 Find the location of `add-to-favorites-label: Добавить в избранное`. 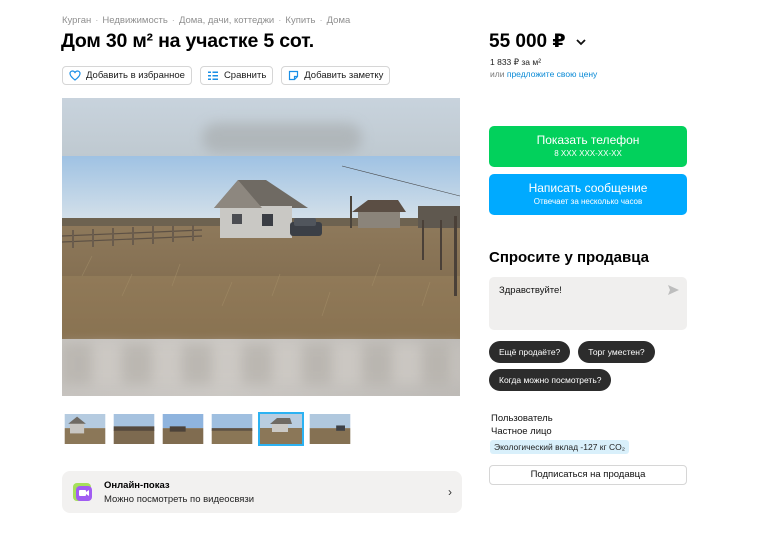

add-to-favorites-label: Добавить в избранное is located at coordinates (135, 75).